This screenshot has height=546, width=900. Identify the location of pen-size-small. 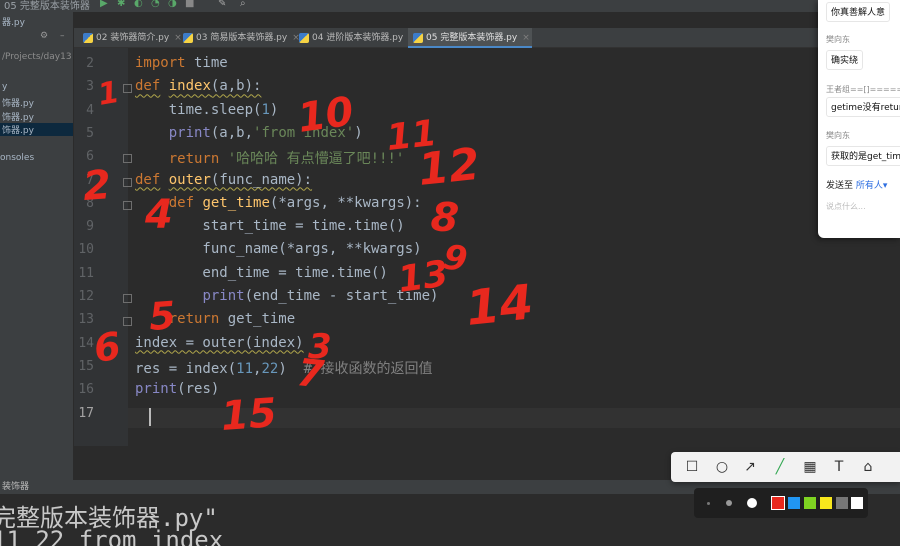
(708, 503).